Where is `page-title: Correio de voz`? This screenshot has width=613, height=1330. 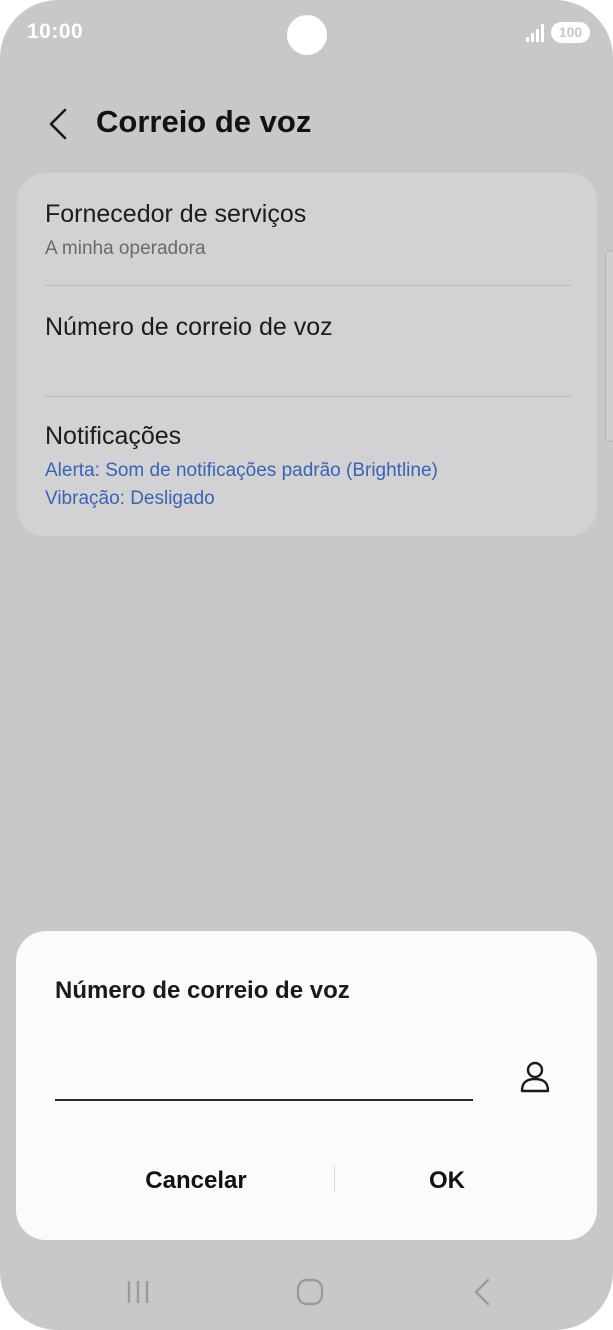 page-title: Correio de voz is located at coordinates (204, 121).